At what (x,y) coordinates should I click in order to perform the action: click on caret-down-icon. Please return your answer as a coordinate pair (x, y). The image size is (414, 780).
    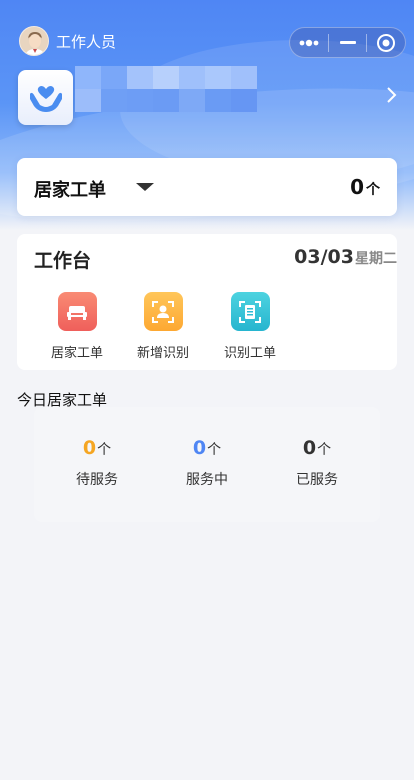
    Looking at the image, I should click on (145, 187).